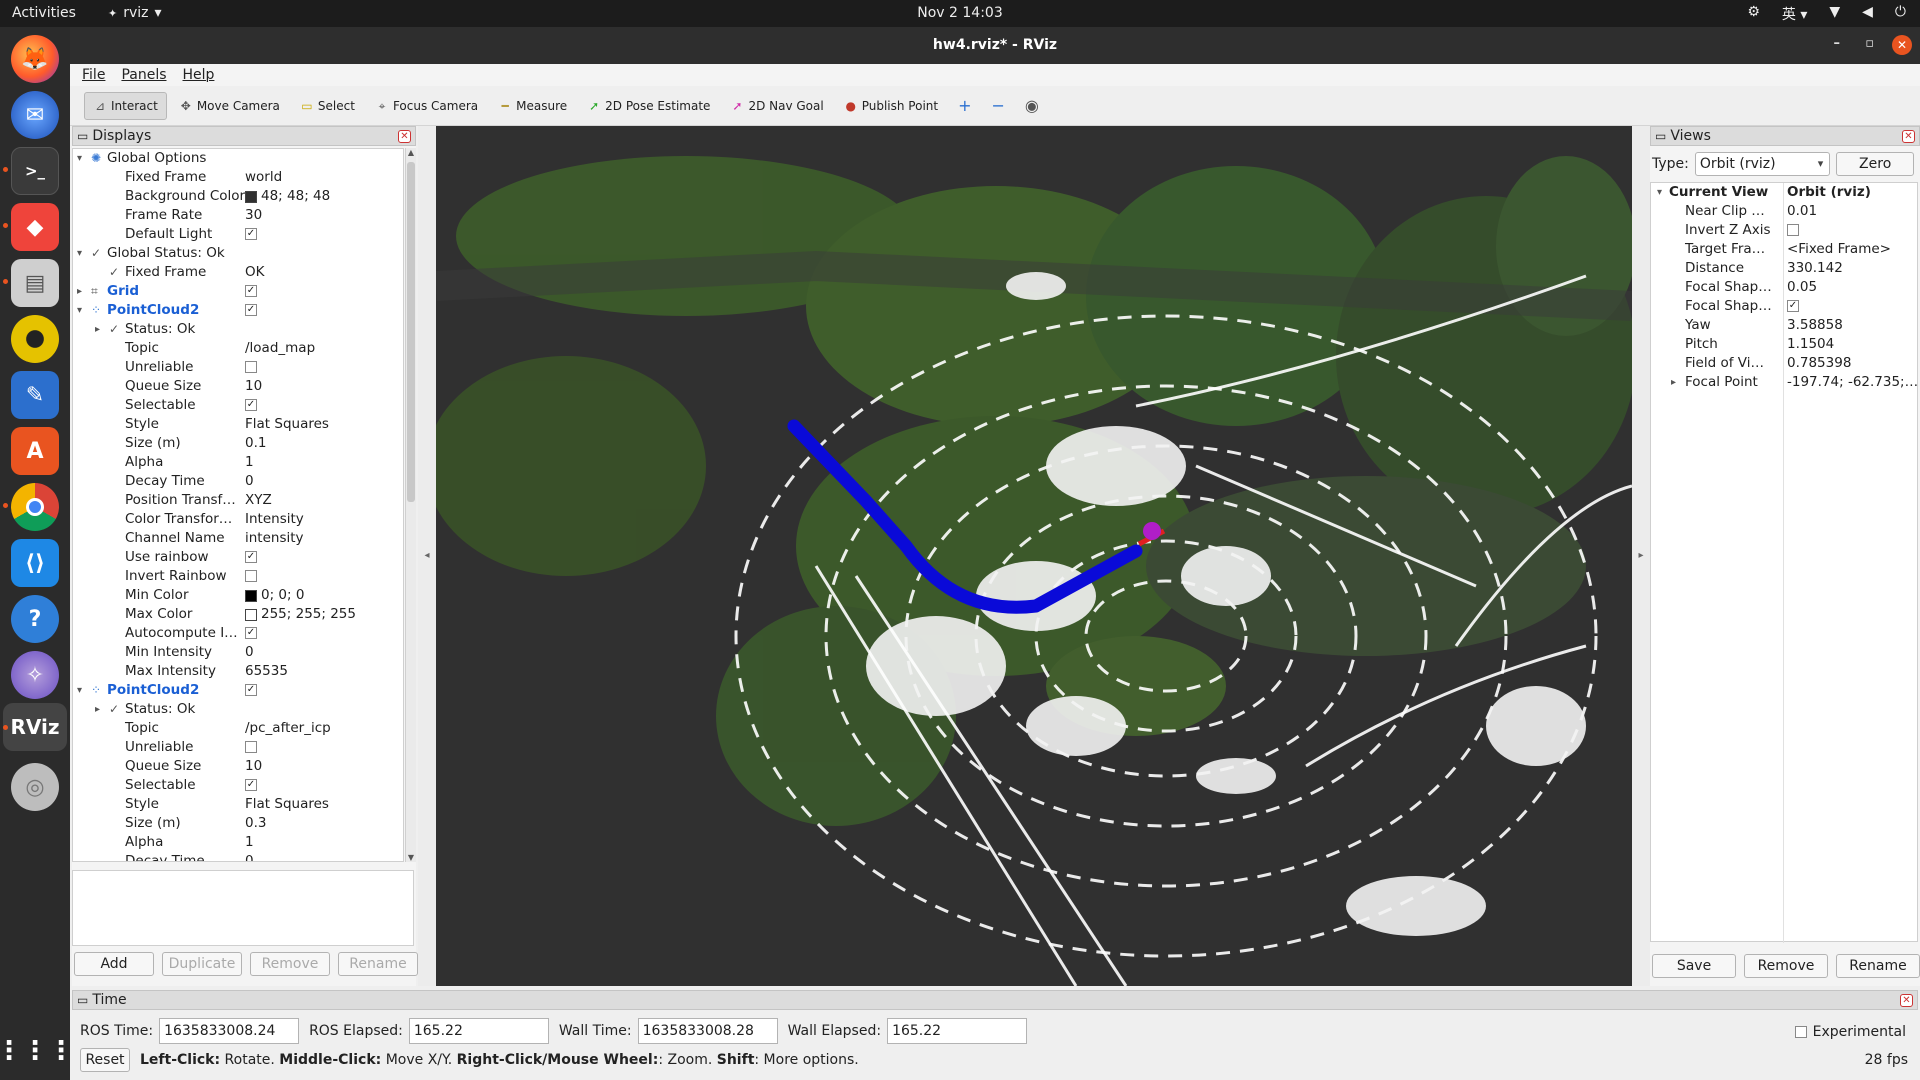 This screenshot has width=1920, height=1080. What do you see at coordinates (1815, 268) in the screenshot?
I see `property-value: 330.142` at bounding box center [1815, 268].